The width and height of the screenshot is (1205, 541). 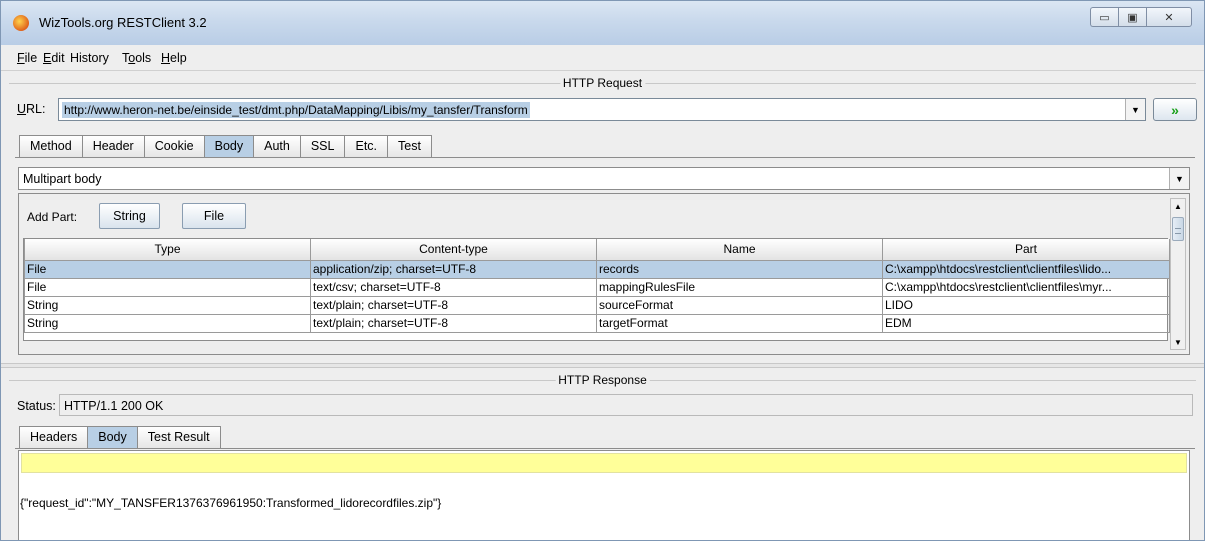 I want to click on table-header-row: Type Content-type Name Part, so click(x=597, y=250).